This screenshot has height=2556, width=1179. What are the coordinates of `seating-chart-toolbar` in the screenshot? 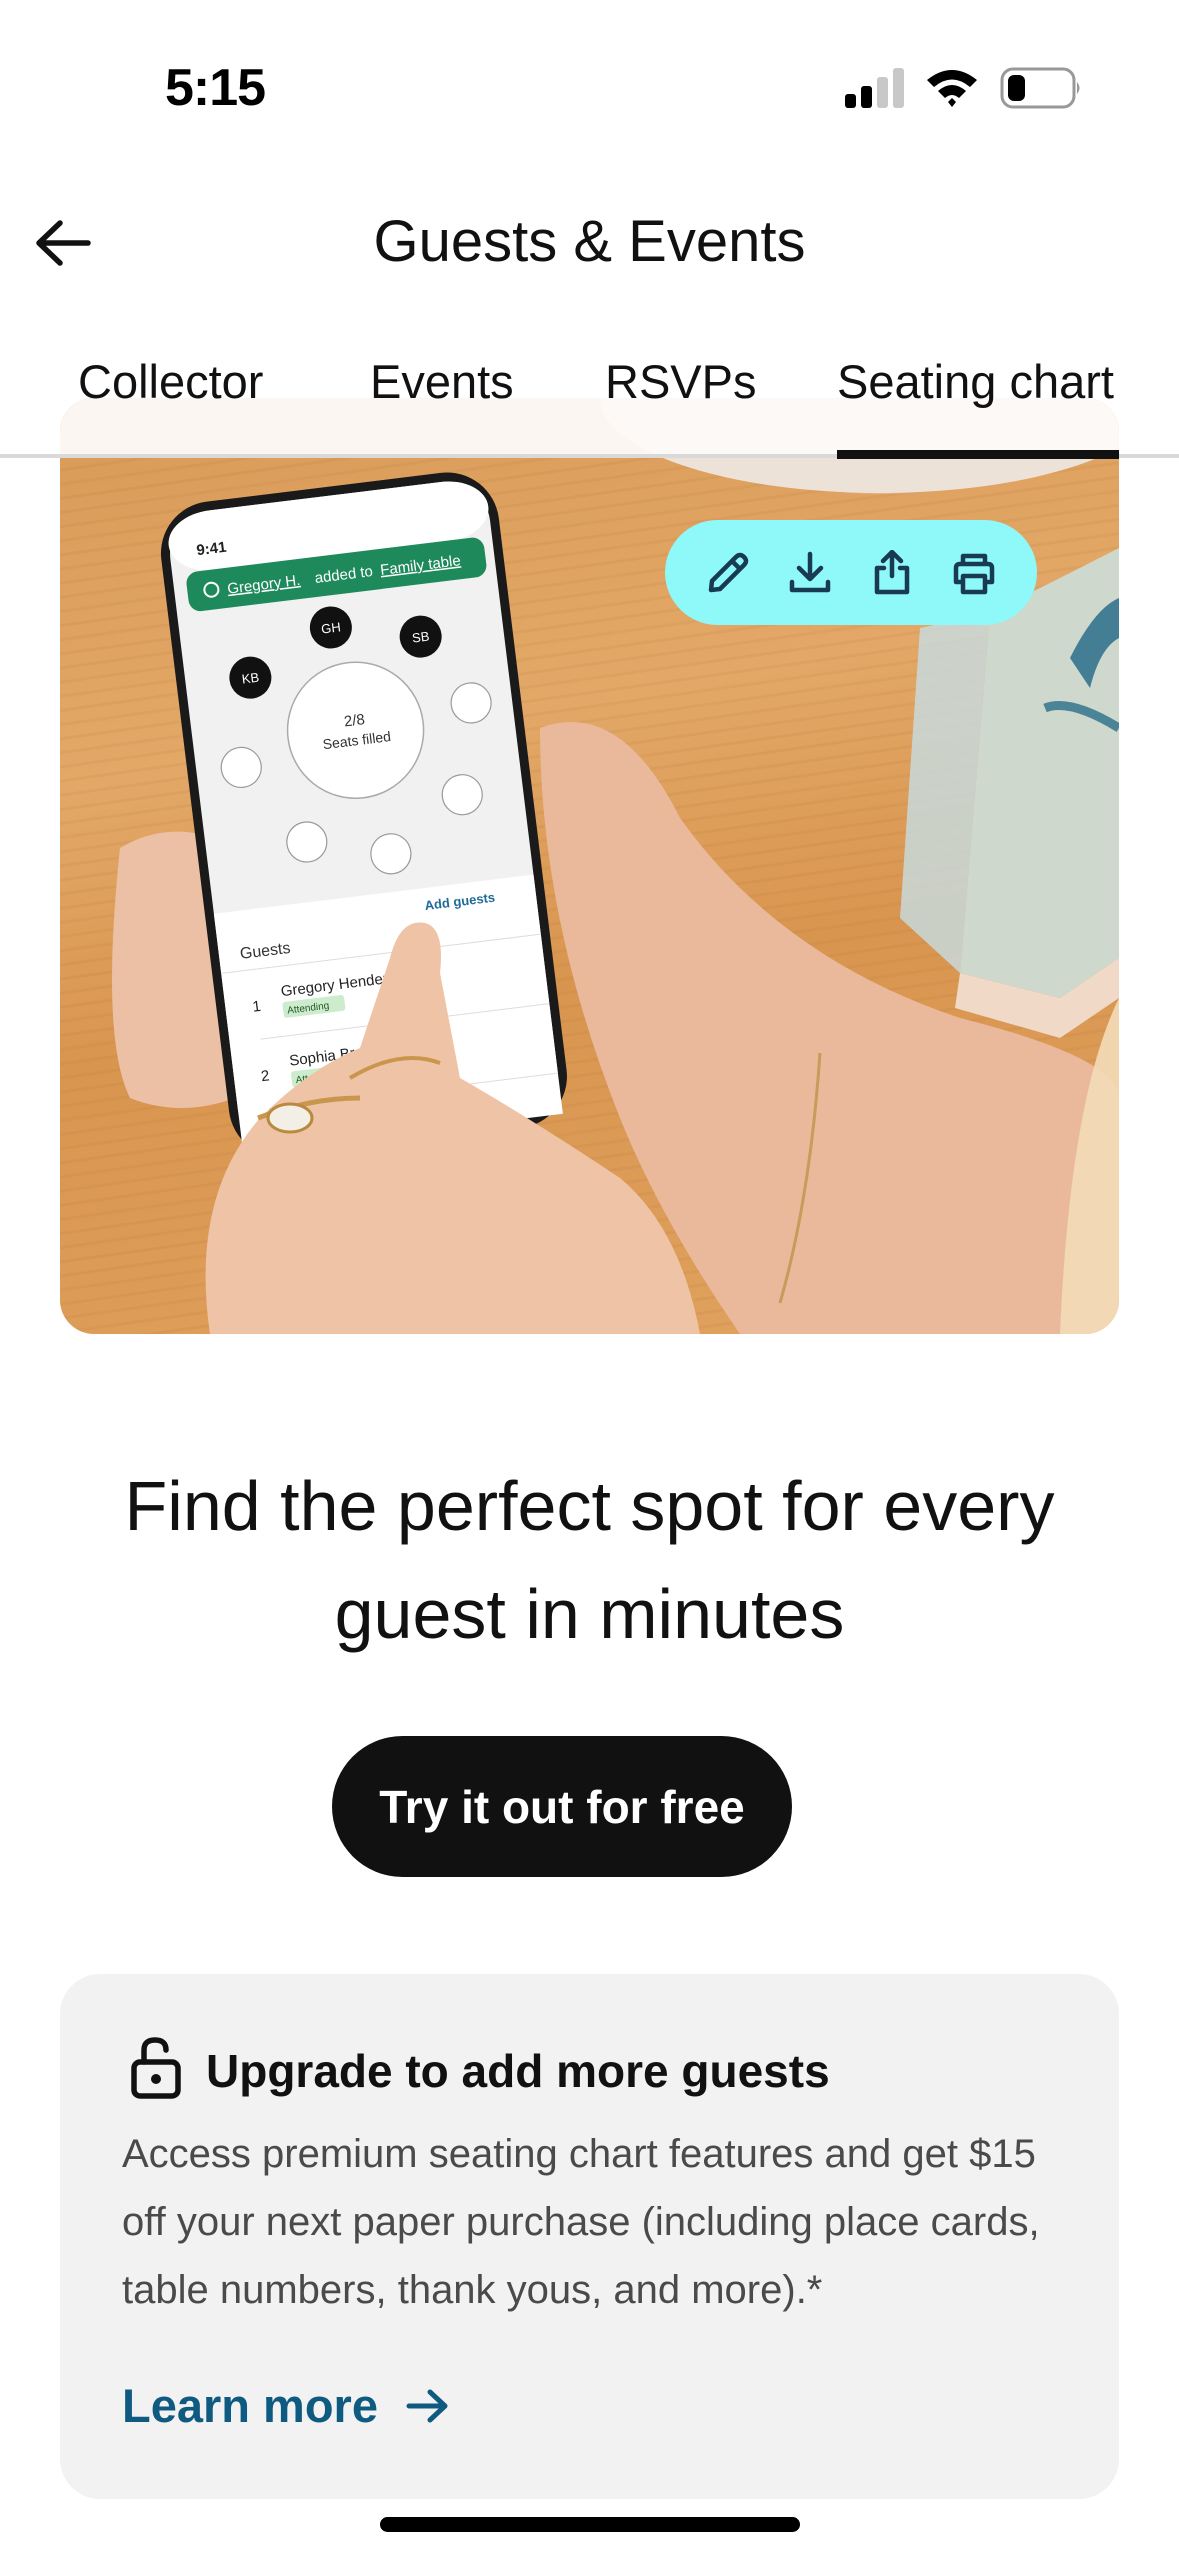 It's located at (851, 572).